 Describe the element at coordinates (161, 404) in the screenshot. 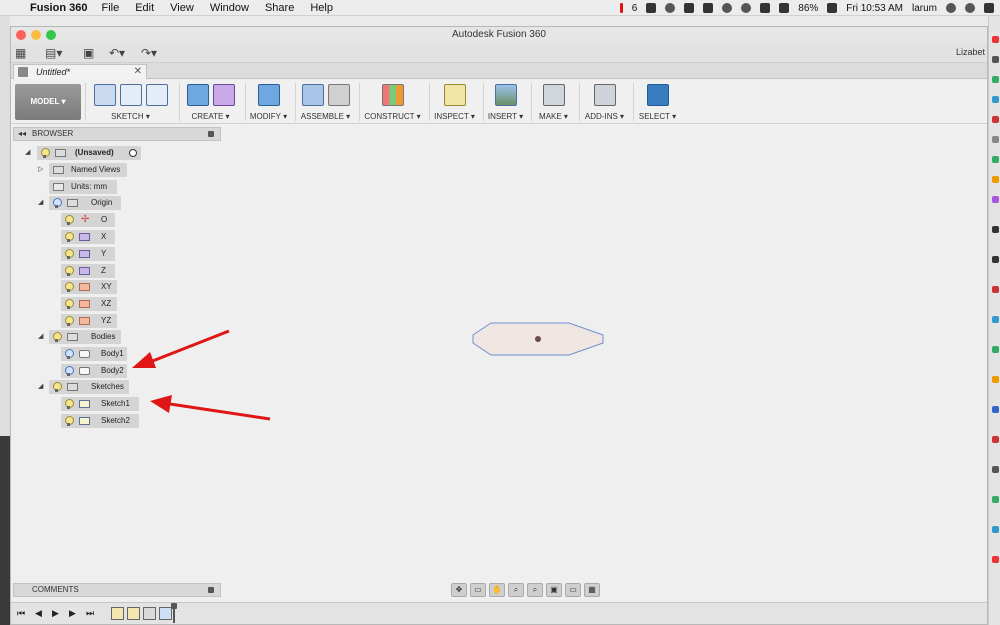

I see `annotation-arrowhead-sketch1` at that location.